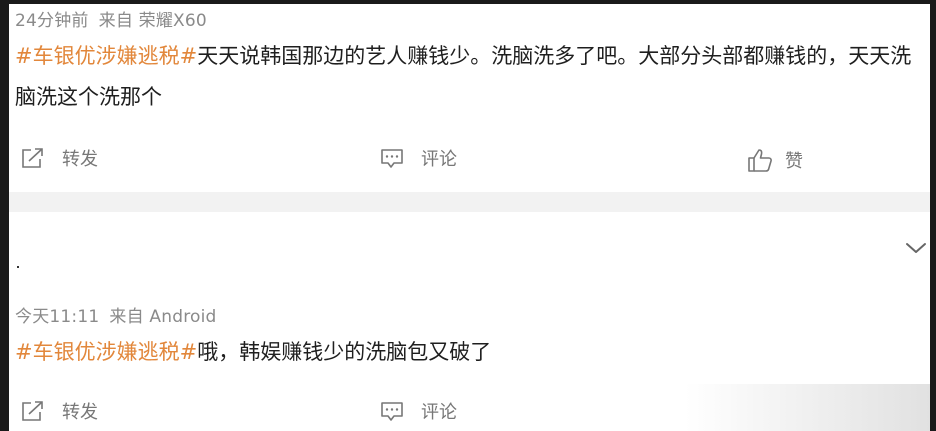 Image resolution: width=936 pixels, height=431 pixels. I want to click on like-button: 赞, so click(775, 160).